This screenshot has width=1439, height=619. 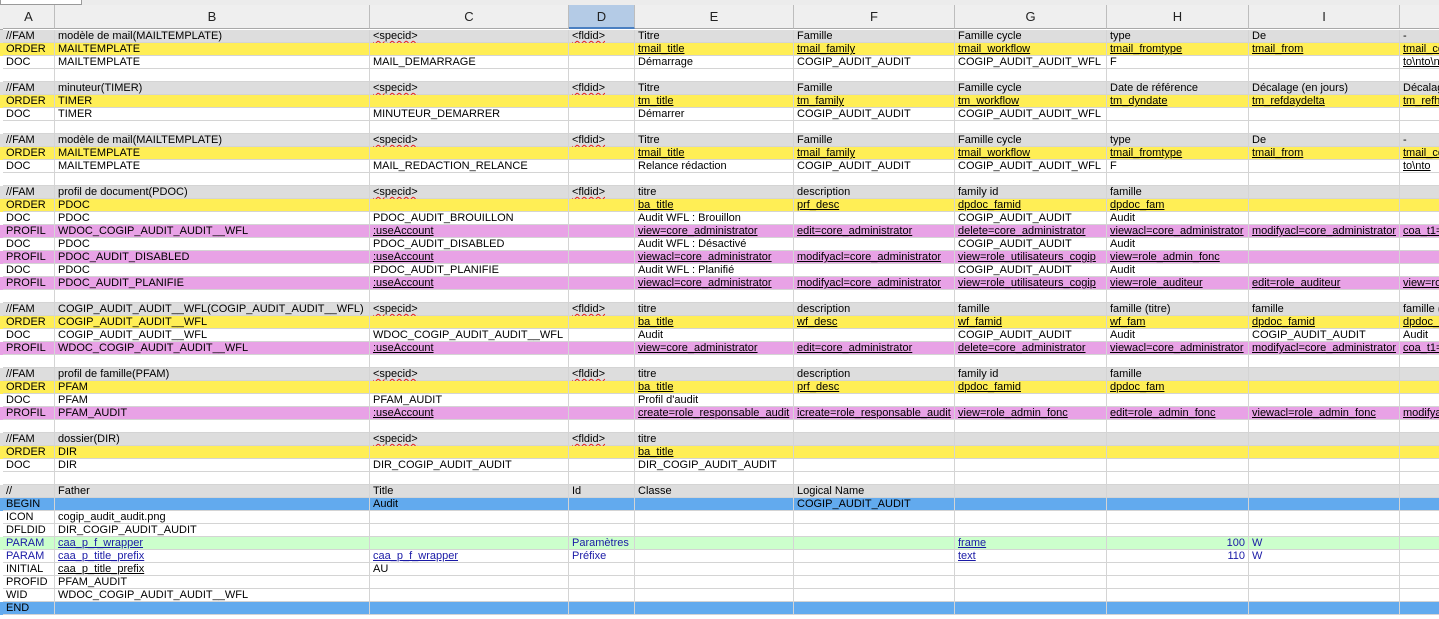 I want to click on cell: PFAM, so click(x=212, y=400).